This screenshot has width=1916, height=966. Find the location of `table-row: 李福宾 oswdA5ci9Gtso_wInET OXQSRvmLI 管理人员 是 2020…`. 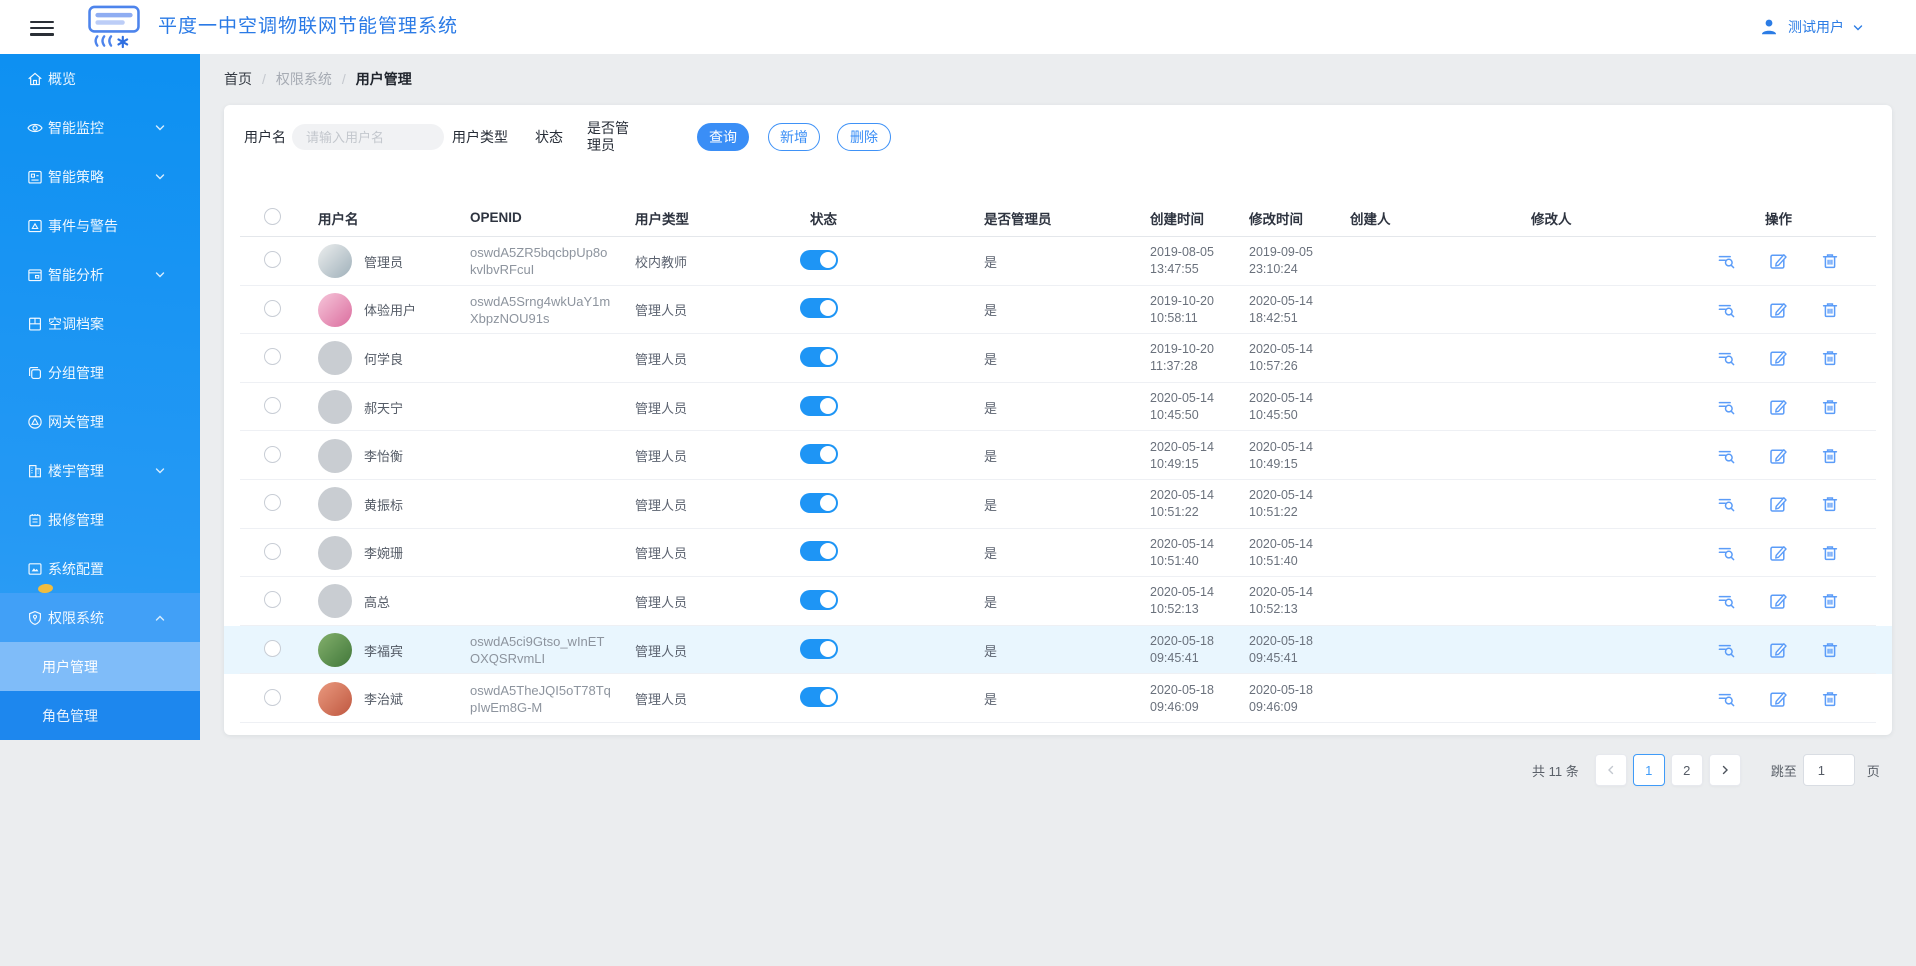

table-row: 李福宾 oswdA5ci9Gtso_wInET OXQSRvmLI 管理人员 是 2020… is located at coordinates (1058, 650).